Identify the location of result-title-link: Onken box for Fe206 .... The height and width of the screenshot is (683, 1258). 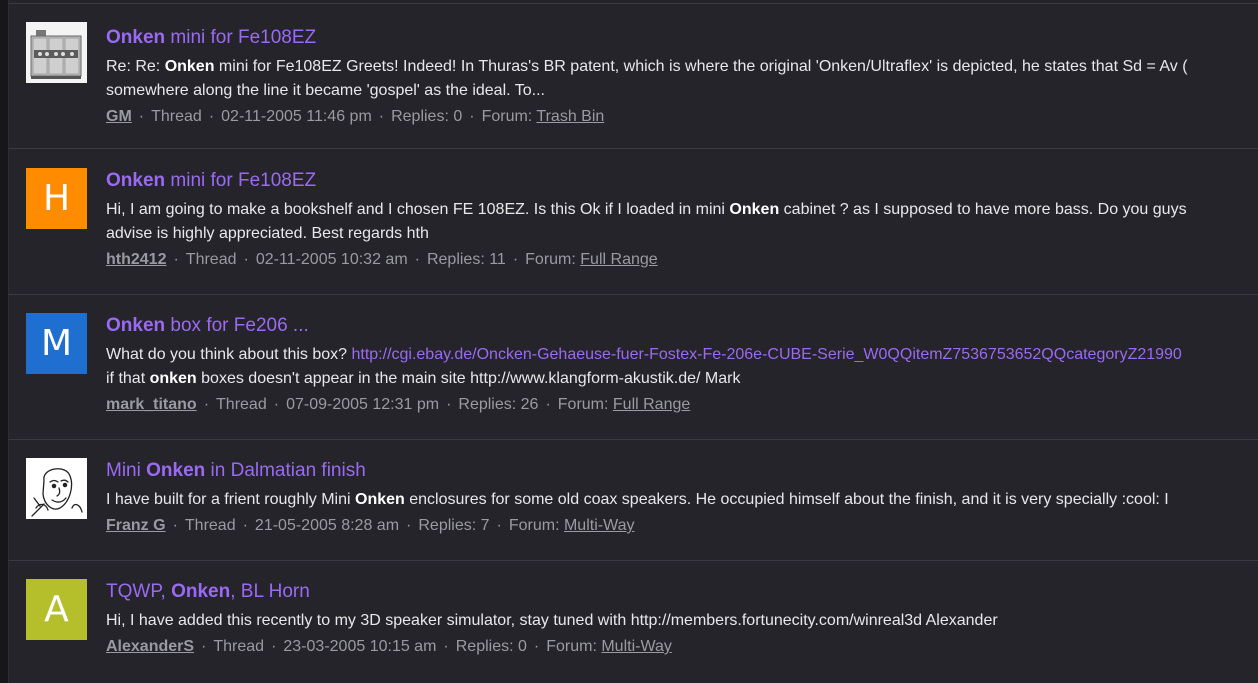
(644, 326).